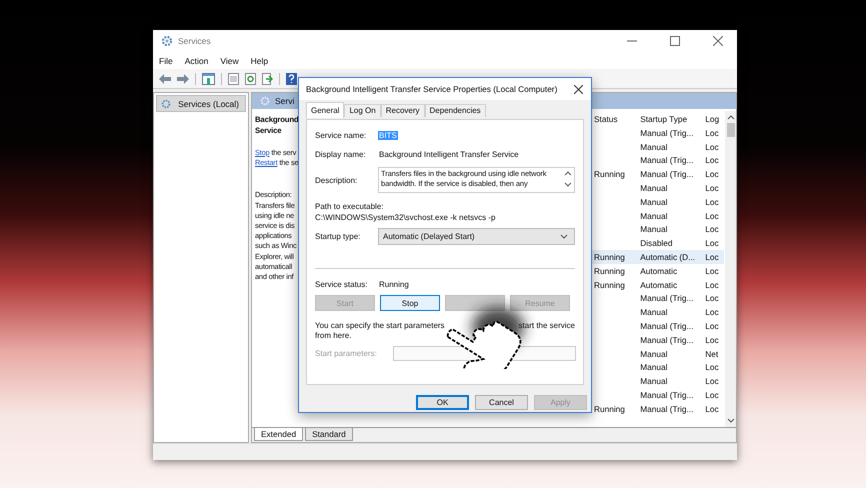 The height and width of the screenshot is (488, 866). I want to click on dialog-tab: General, so click(325, 110).